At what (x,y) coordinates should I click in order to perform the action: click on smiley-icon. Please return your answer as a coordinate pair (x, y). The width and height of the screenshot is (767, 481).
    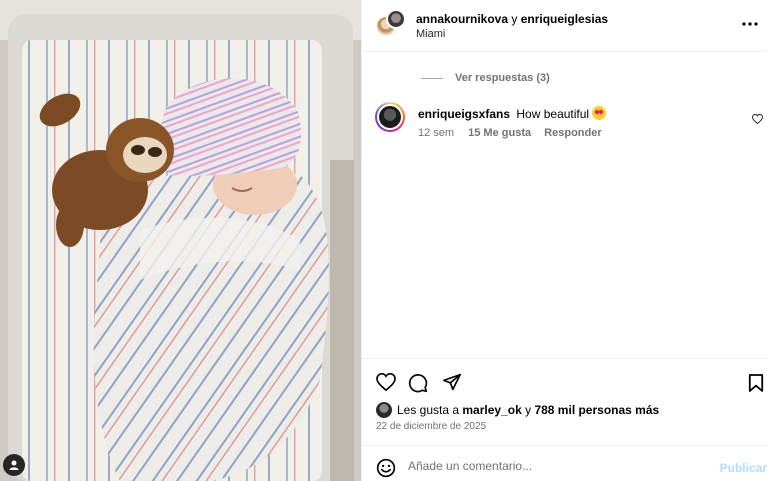
    Looking at the image, I should click on (386, 468).